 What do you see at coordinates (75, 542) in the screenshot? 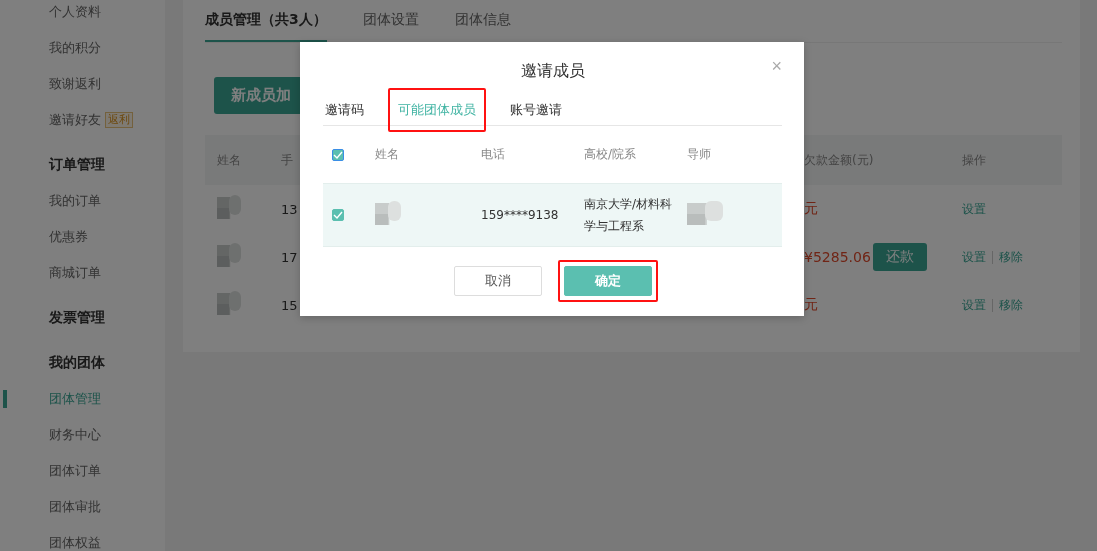
I see `sidebar-item: 团体权益` at bounding box center [75, 542].